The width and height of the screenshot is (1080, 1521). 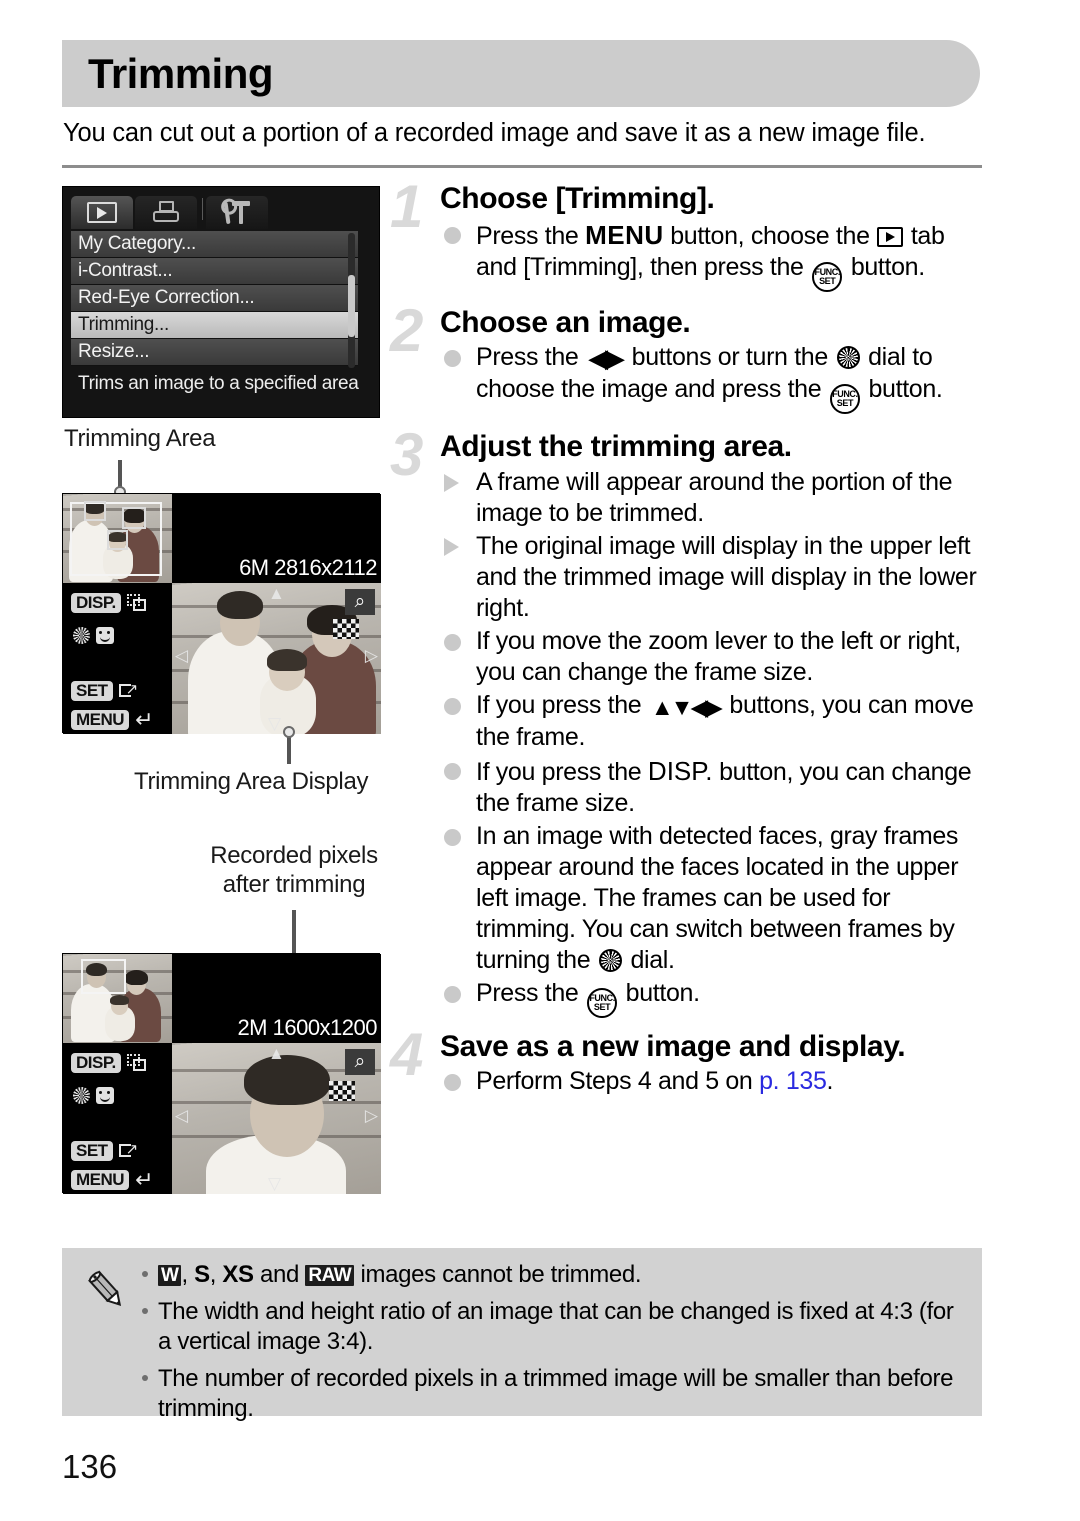 I want to click on printer-icon, so click(x=166, y=212).